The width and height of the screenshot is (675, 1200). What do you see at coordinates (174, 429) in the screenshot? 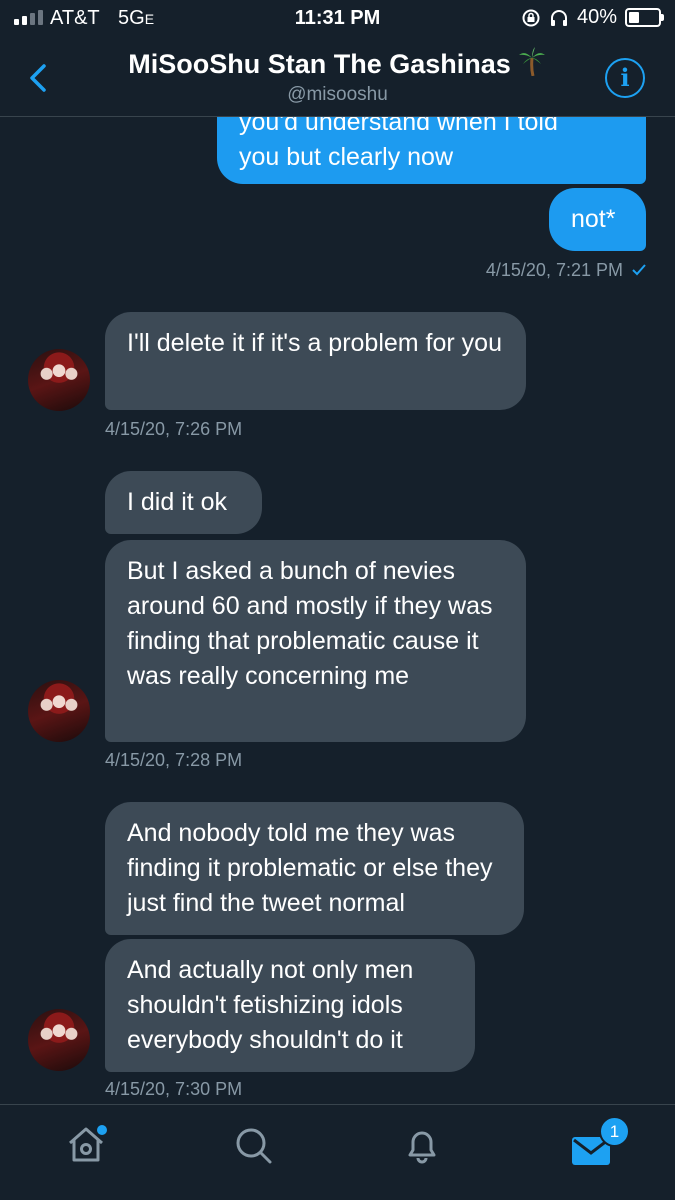
I see `message-timestamp: 4/15/20, 7:26 PM` at bounding box center [174, 429].